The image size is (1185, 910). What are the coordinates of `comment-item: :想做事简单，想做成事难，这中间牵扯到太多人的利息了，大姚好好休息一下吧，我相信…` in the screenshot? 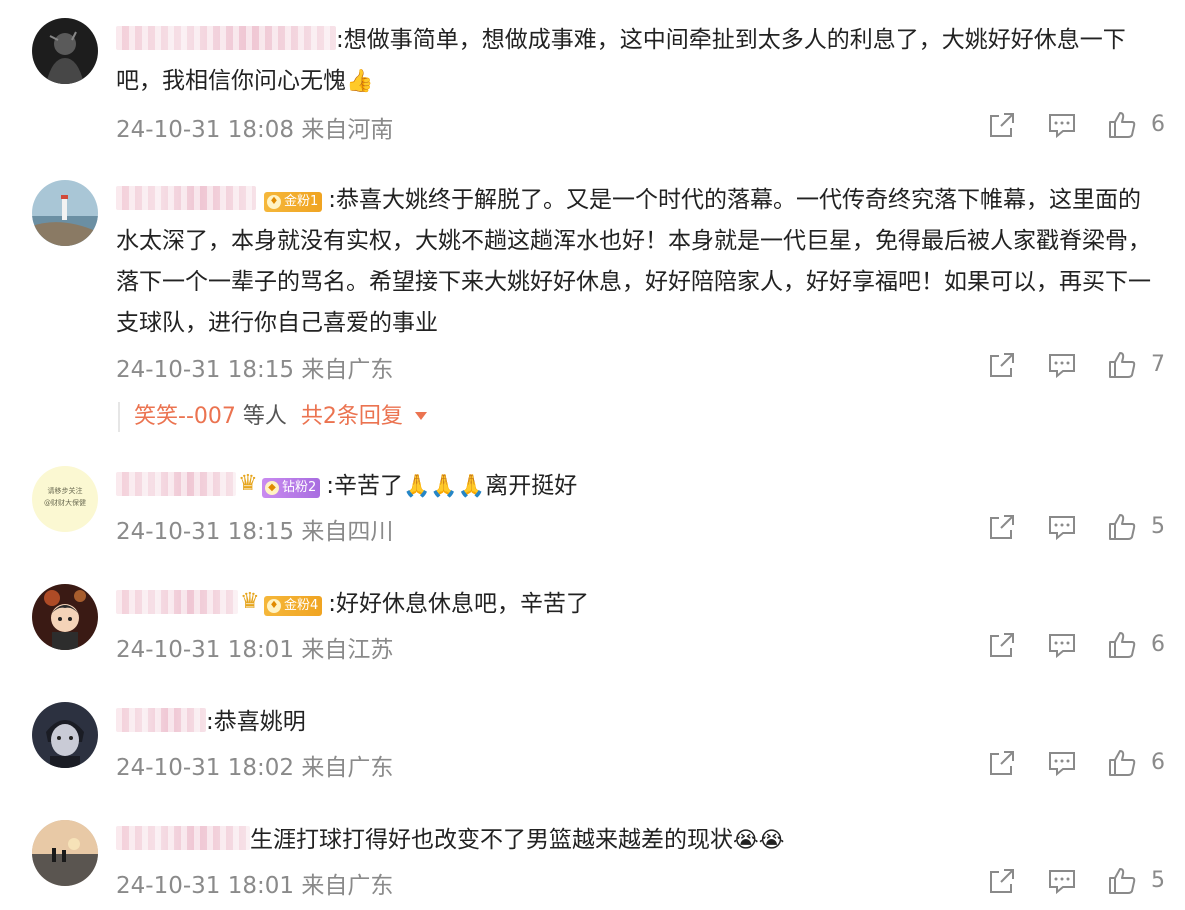 It's located at (592, 83).